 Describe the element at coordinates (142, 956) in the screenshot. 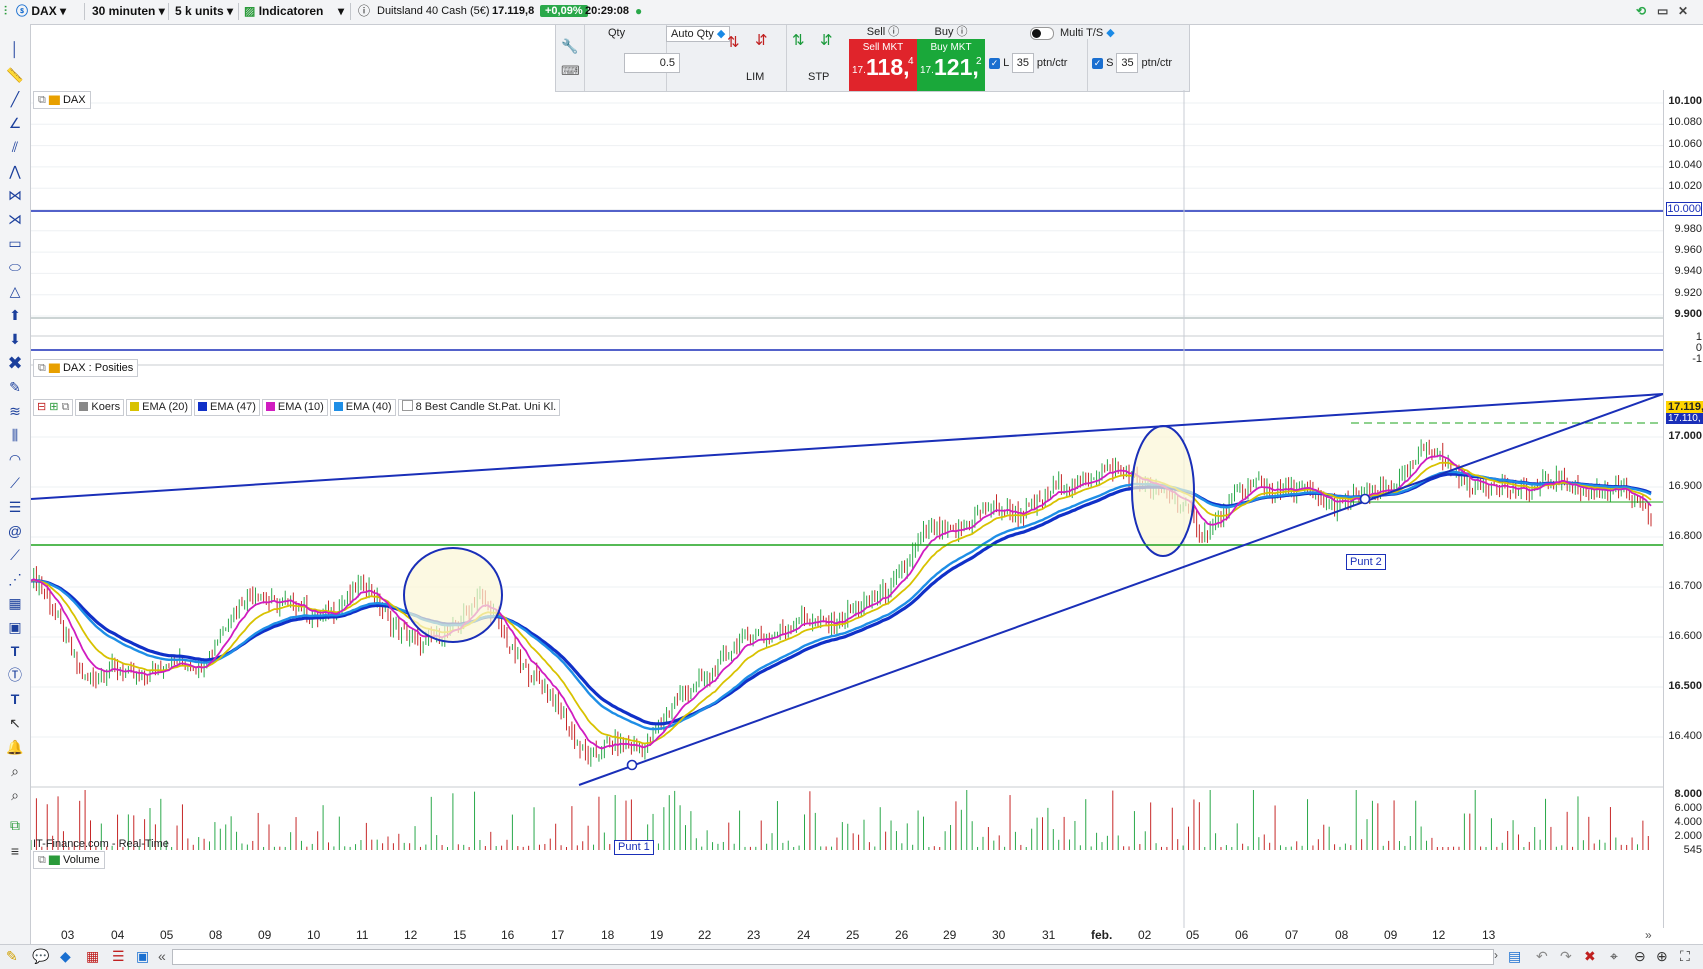

I see `chart-view-icon: ▣` at that location.